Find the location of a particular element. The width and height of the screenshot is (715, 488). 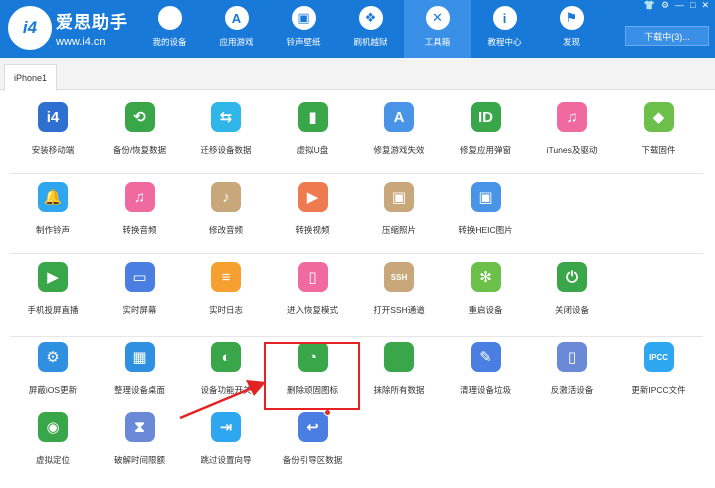

apple-icon is located at coordinates (169, 18).